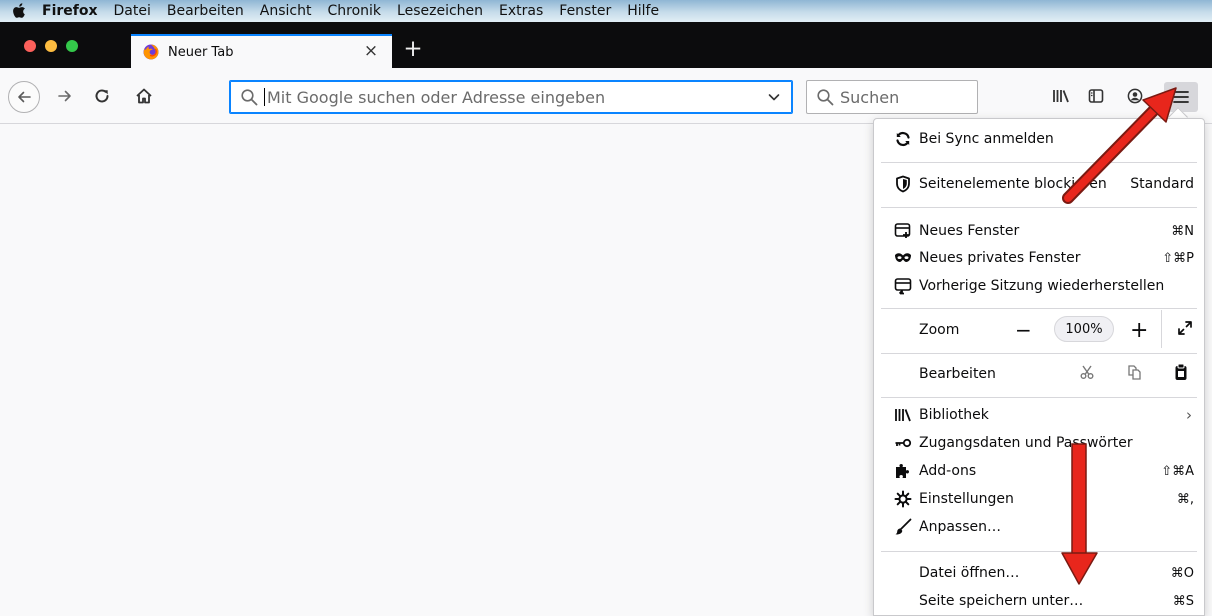 The width and height of the screenshot is (1212, 616). Describe the element at coordinates (966, 499) in the screenshot. I see `menu-item-label: Einstellungen` at that location.